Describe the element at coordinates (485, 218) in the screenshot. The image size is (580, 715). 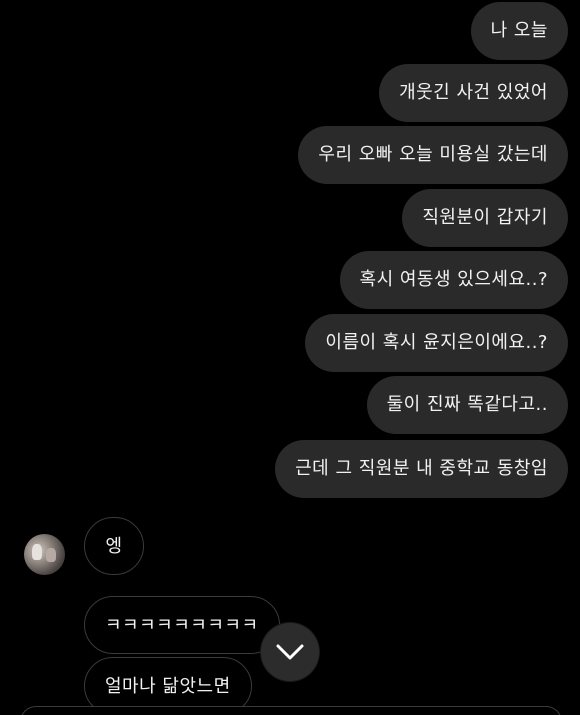
I see `sent-message: 직원분이 갑자기` at that location.